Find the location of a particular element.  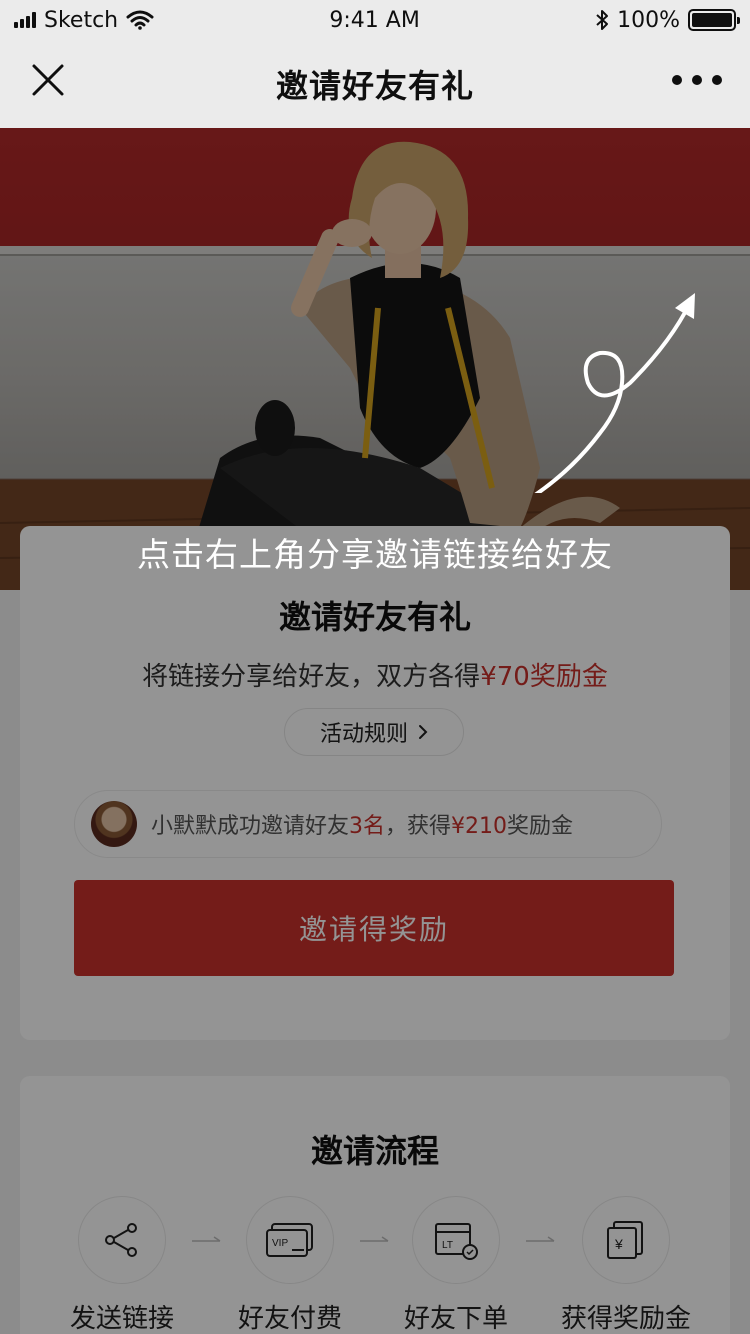

share-hint-text: 点击右上角分享邀请链接给好友 is located at coordinates (375, 554).